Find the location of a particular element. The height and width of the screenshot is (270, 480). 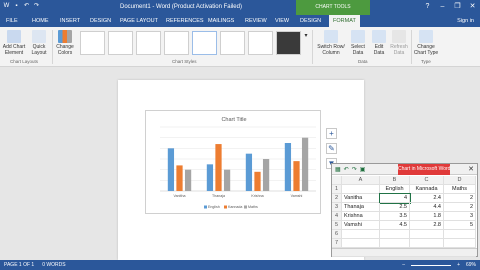

excel-cell: Vanitha is located at coordinates (361, 198).